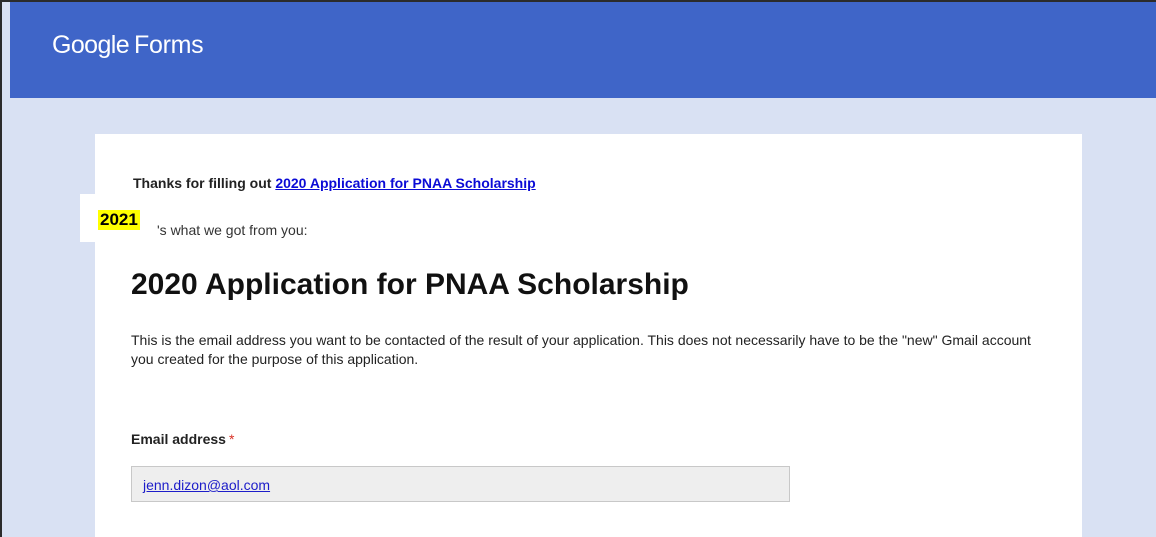  I want to click on email-answer-box: jenn.dizon@aol.com, so click(460, 484).